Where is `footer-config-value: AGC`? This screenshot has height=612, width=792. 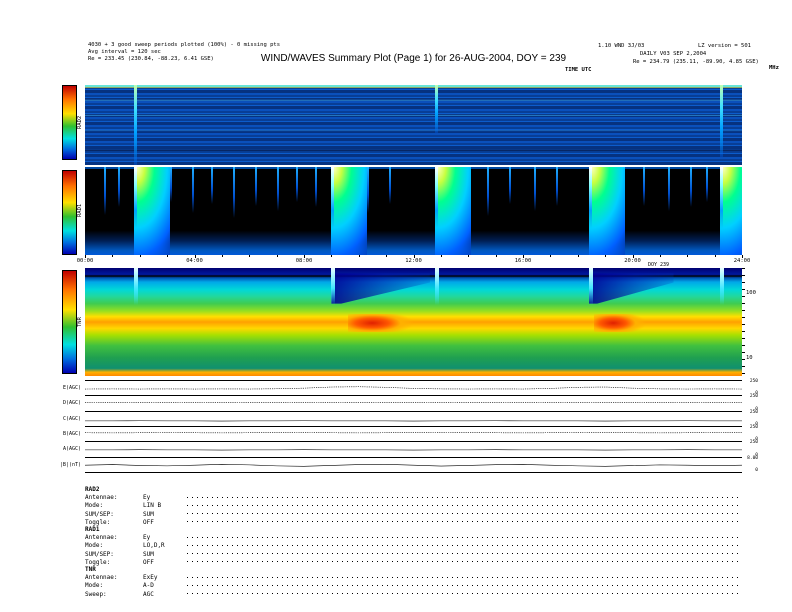
footer-config-value: AGC is located at coordinates (148, 594).